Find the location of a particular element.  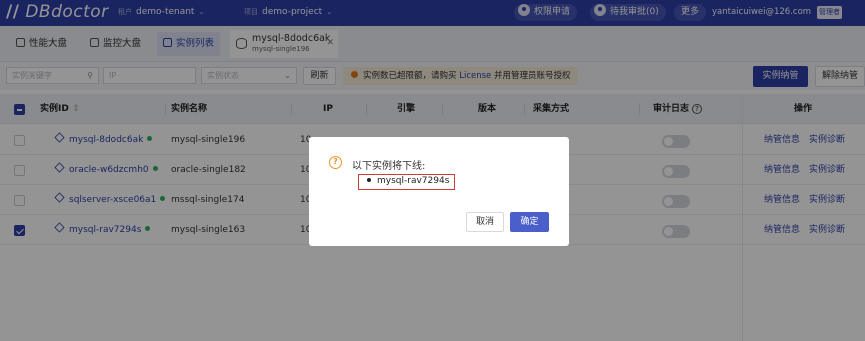

confirm-button: 确定 is located at coordinates (529, 222).